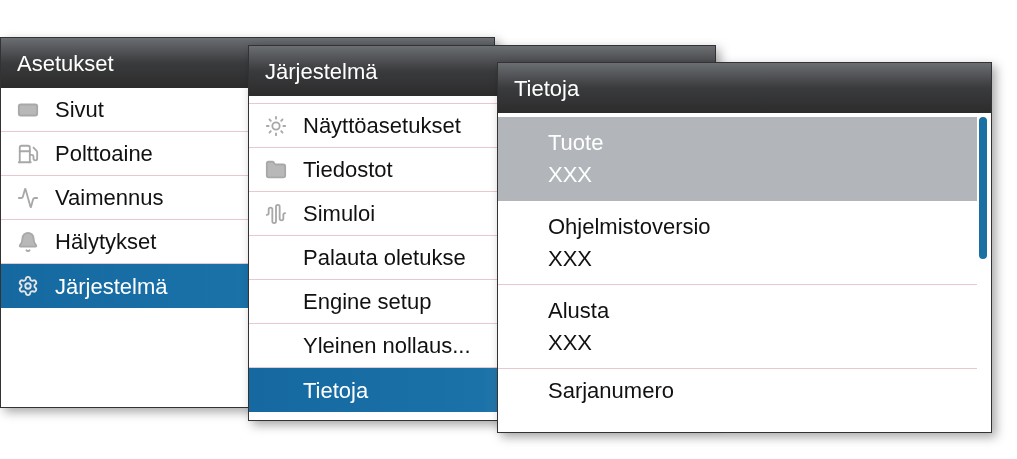 The width and height of the screenshot is (1017, 459). I want to click on info-label: Alusta, so click(579, 310).